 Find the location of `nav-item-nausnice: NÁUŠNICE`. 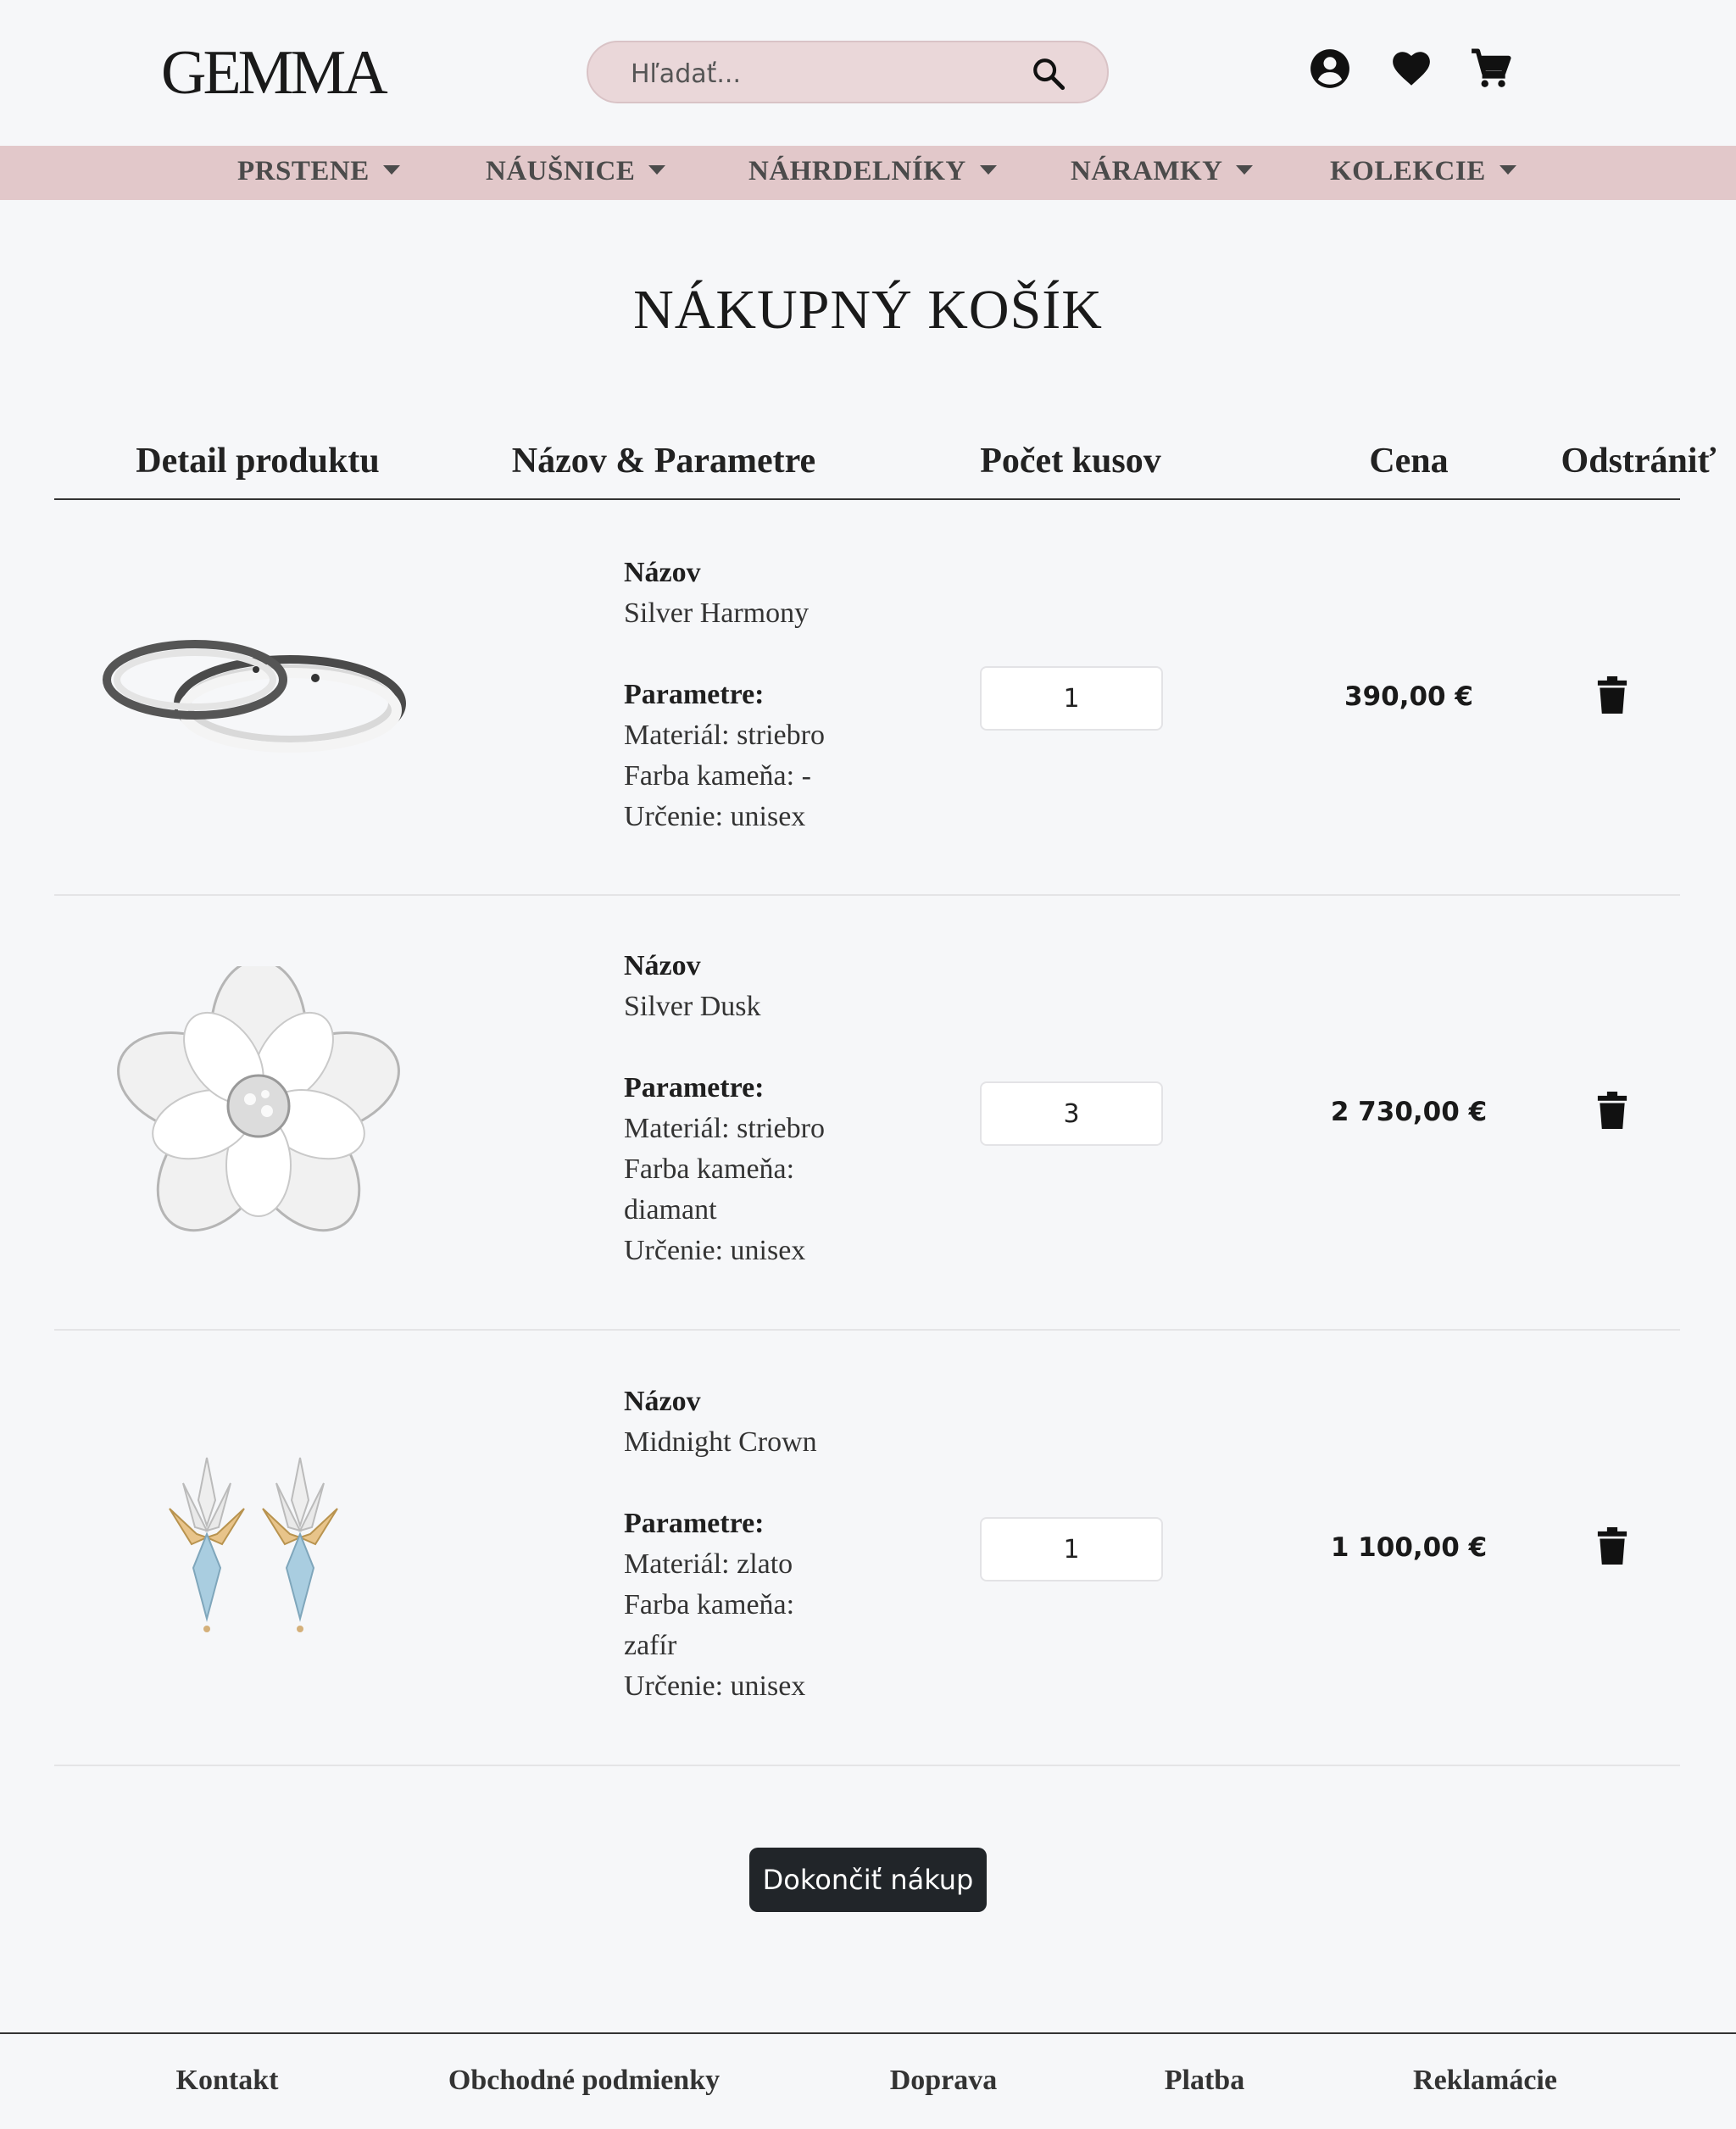

nav-item-nausnice: NÁUŠNICE is located at coordinates (576, 173).